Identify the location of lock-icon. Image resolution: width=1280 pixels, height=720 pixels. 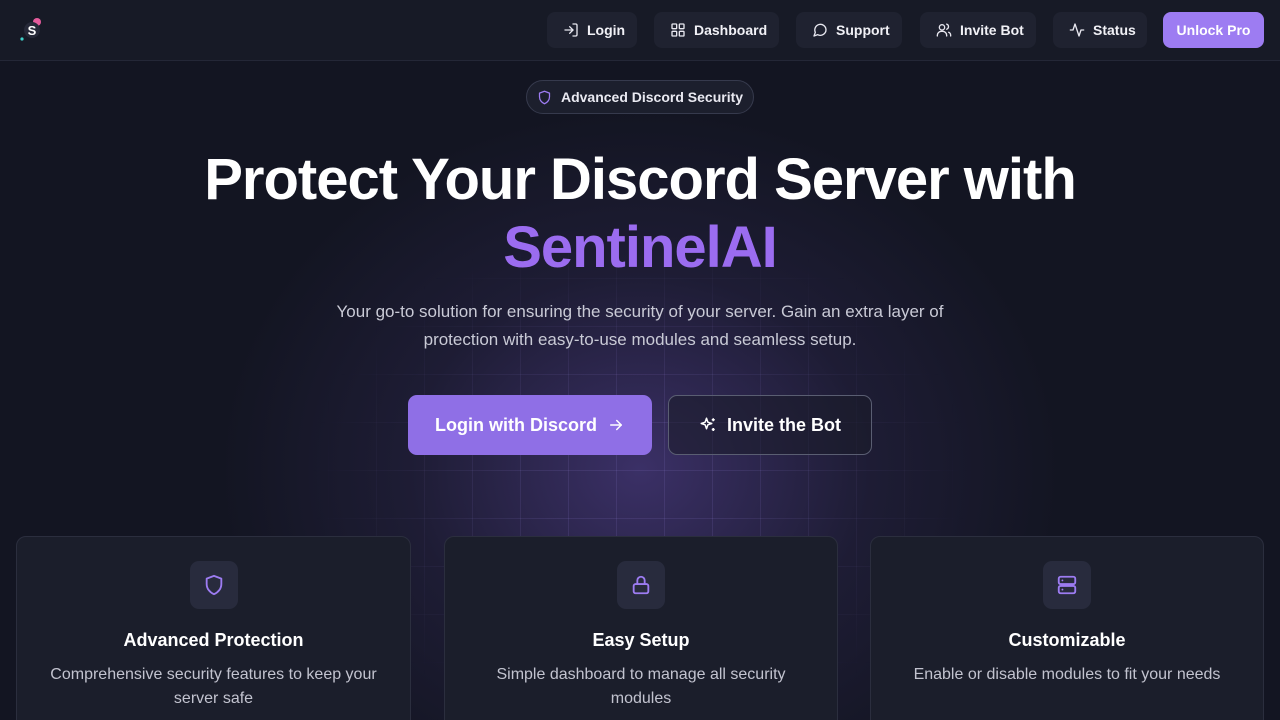
(641, 585).